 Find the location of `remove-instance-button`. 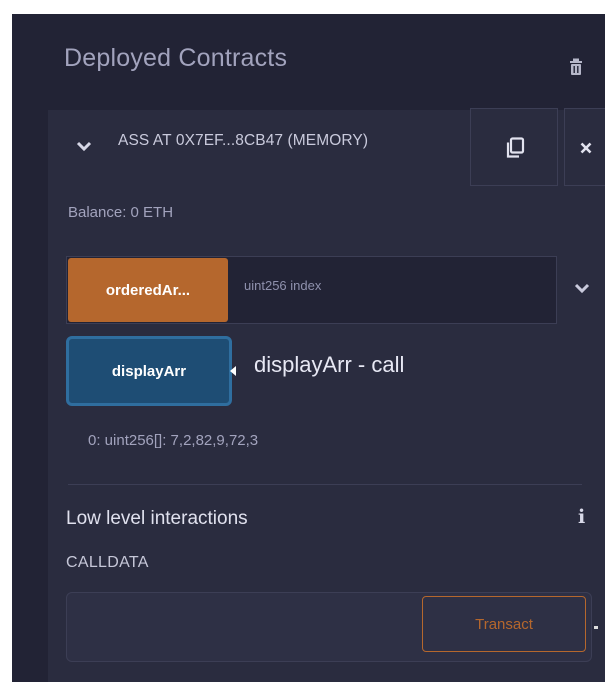

remove-instance-button is located at coordinates (584, 147).